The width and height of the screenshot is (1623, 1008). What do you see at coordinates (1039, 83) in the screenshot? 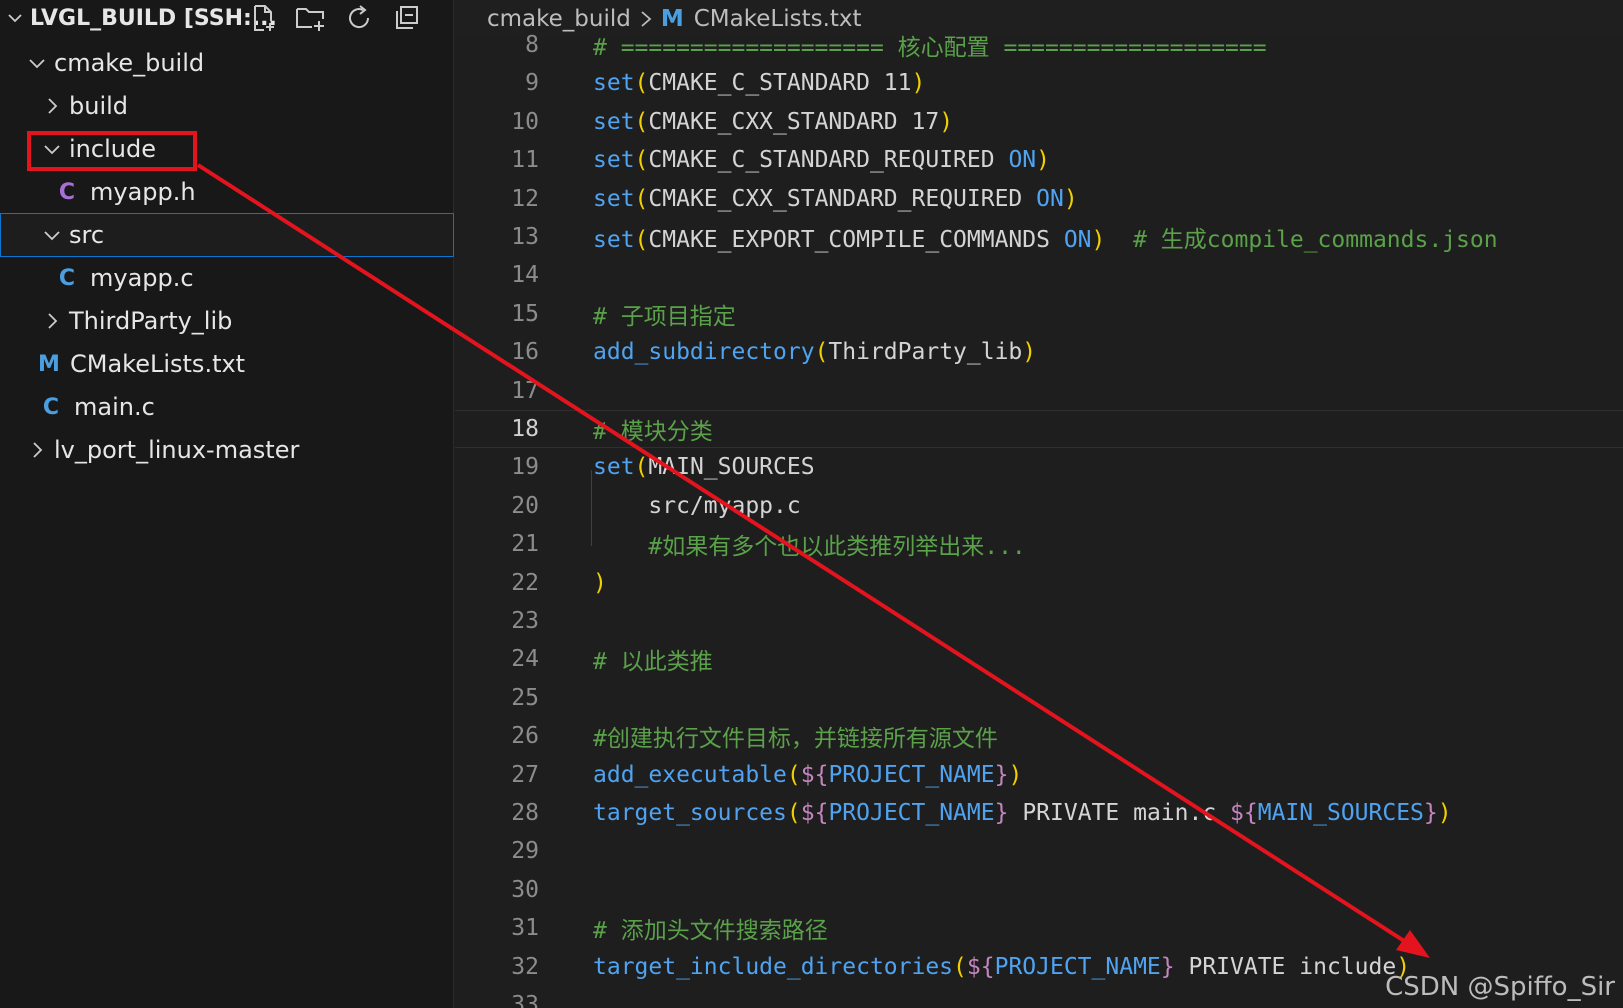
I see `code-line: 9 set(CMAKE_C_STANDARD 11)` at bounding box center [1039, 83].